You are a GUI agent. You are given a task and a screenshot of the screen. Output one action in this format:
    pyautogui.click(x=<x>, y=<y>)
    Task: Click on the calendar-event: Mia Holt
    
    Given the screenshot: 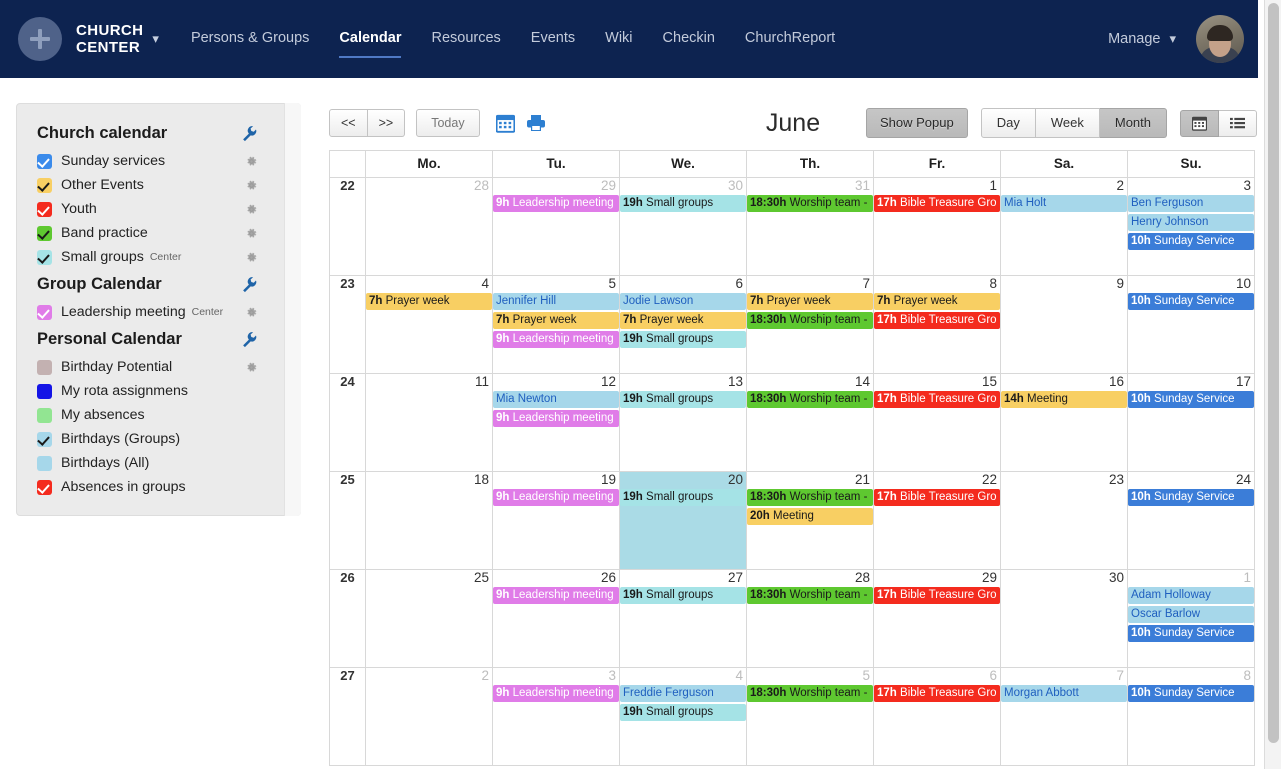 What is the action you would take?
    pyautogui.click(x=1064, y=203)
    